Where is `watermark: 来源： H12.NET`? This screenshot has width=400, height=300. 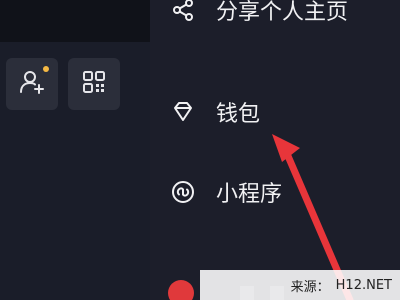 watermark: 来源： H12.NET is located at coordinates (300, 285).